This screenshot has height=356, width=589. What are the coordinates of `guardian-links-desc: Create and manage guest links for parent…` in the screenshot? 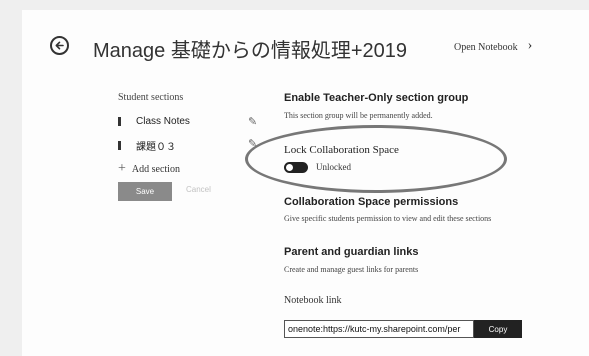 It's located at (351, 269).